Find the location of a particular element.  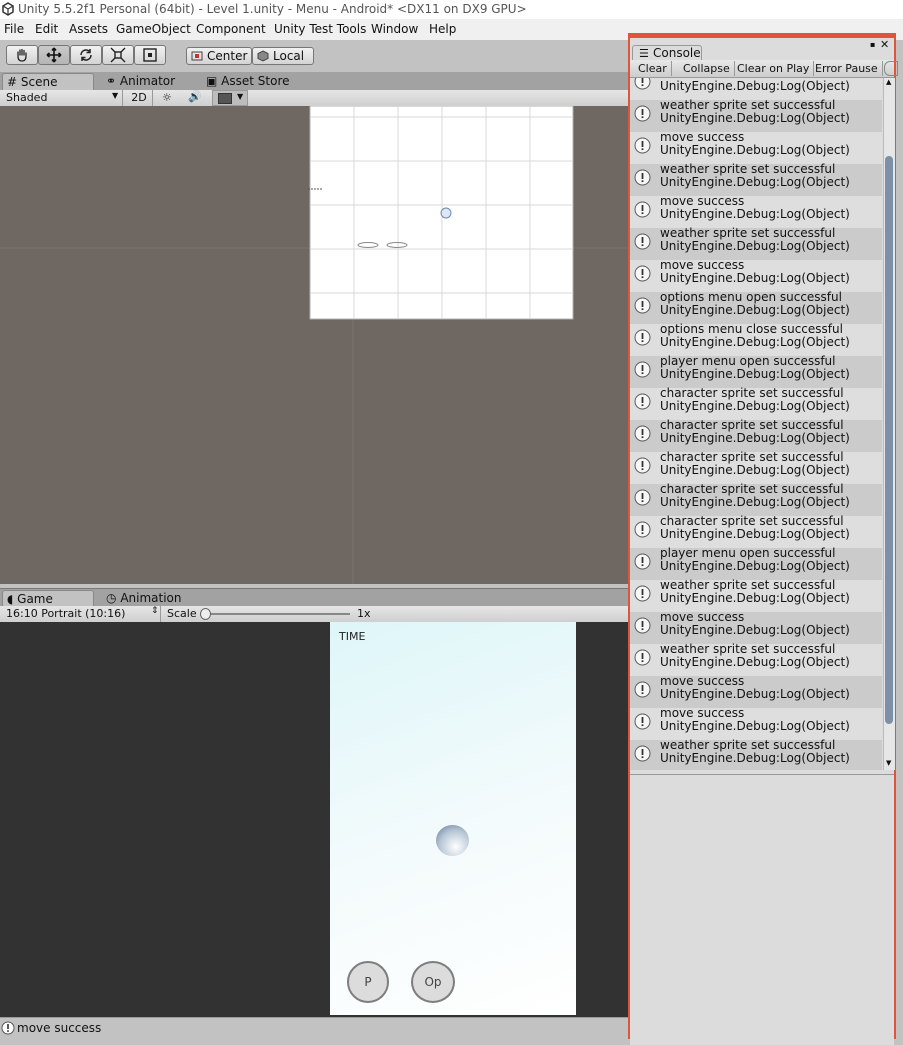

menu-file: File is located at coordinates (14, 29).